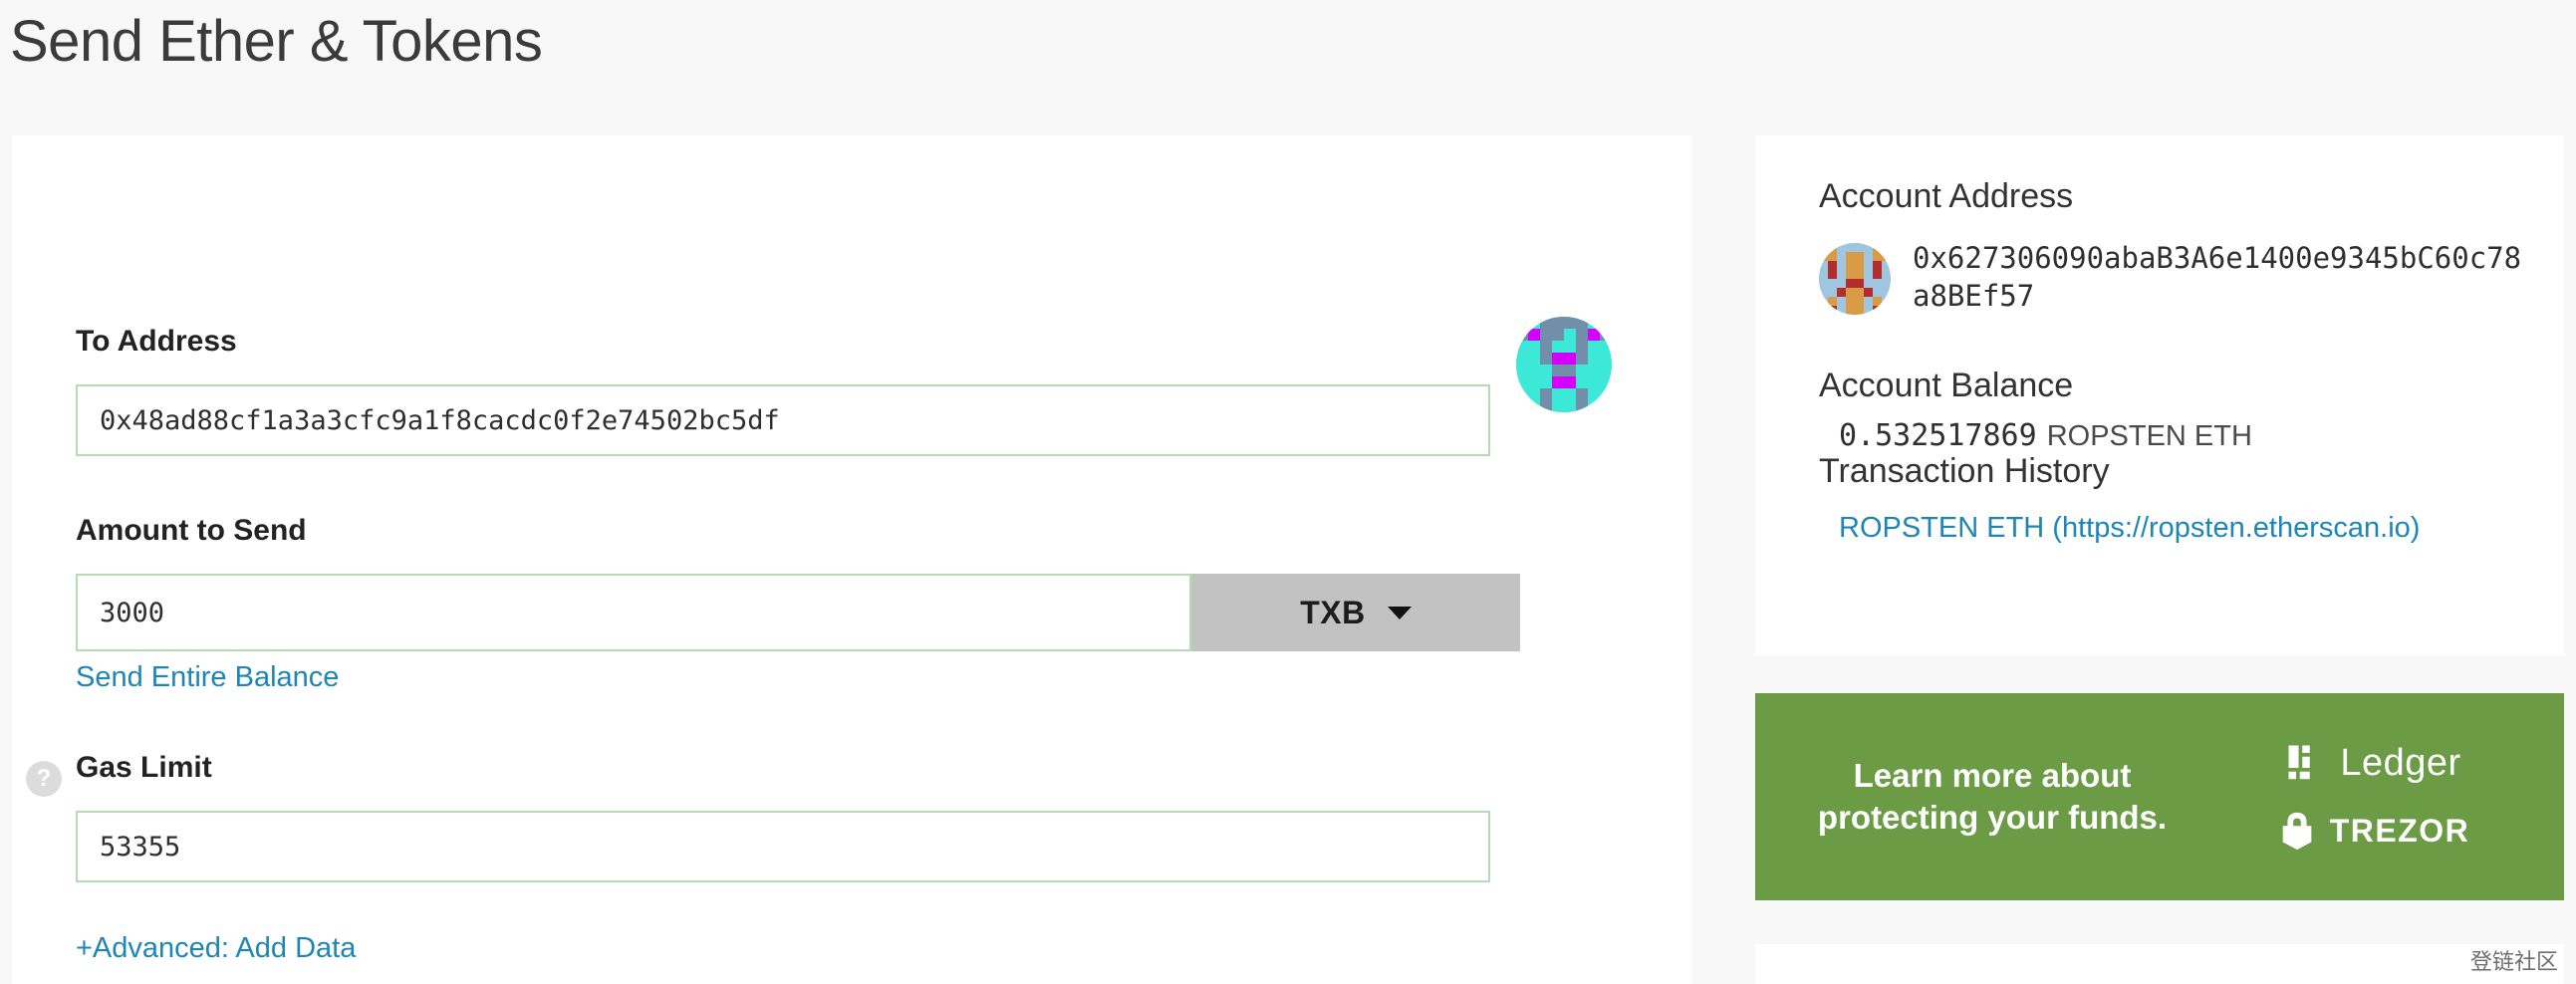 Image resolution: width=2576 pixels, height=984 pixels. I want to click on amount-field-group: Amount to Send TXB, so click(798, 582).